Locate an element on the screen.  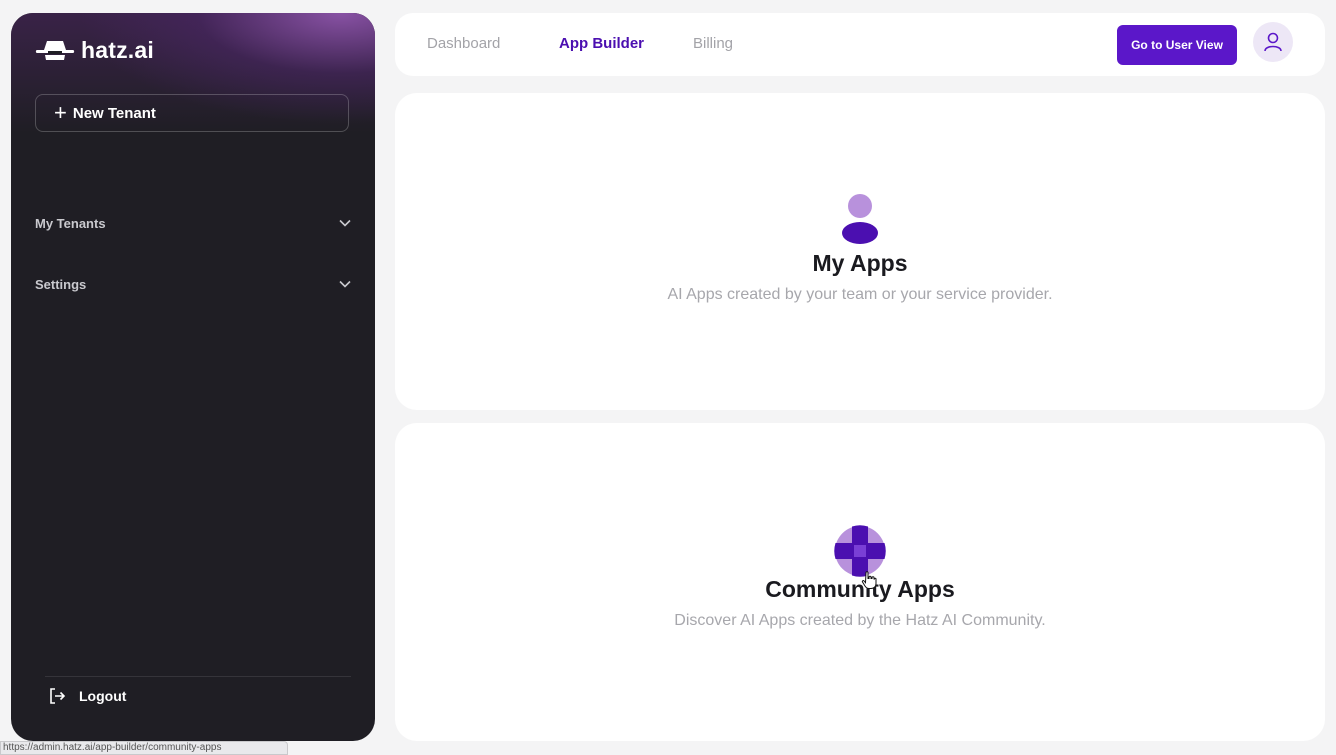
sidebar-group-settings: Settings is located at coordinates (193, 284).